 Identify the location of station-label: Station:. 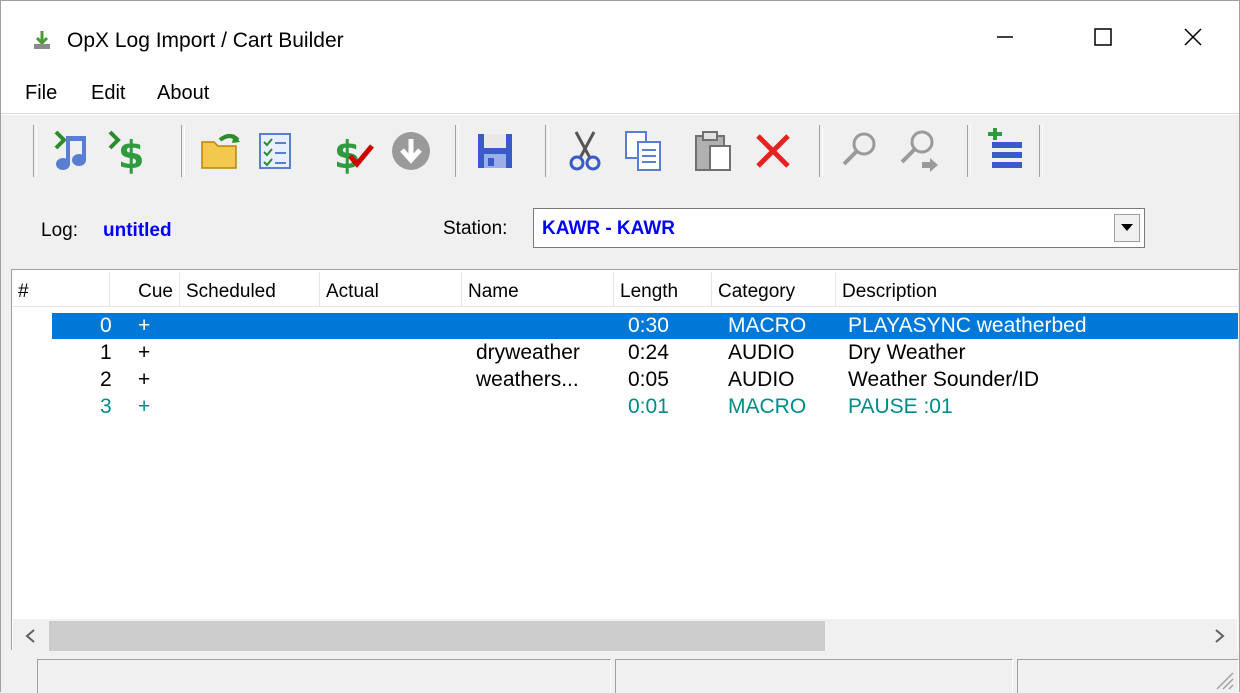
(475, 228).